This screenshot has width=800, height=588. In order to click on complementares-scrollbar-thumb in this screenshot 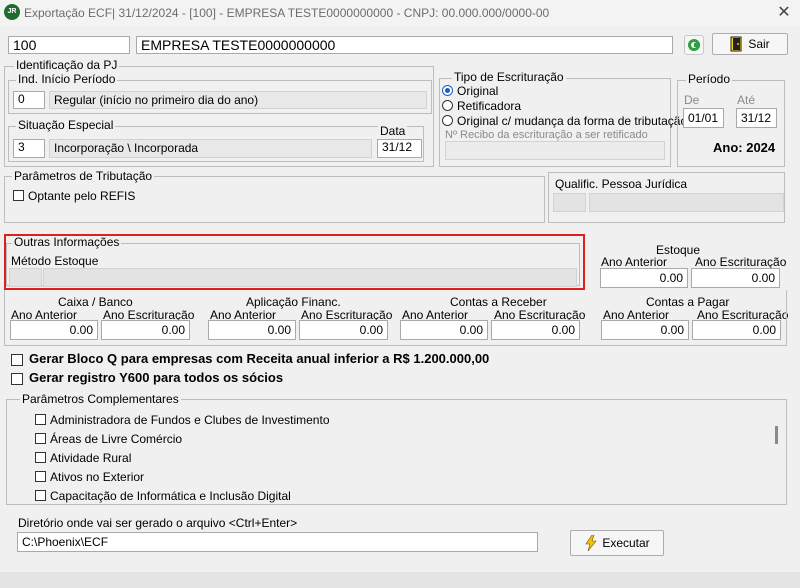, I will do `click(776, 435)`.